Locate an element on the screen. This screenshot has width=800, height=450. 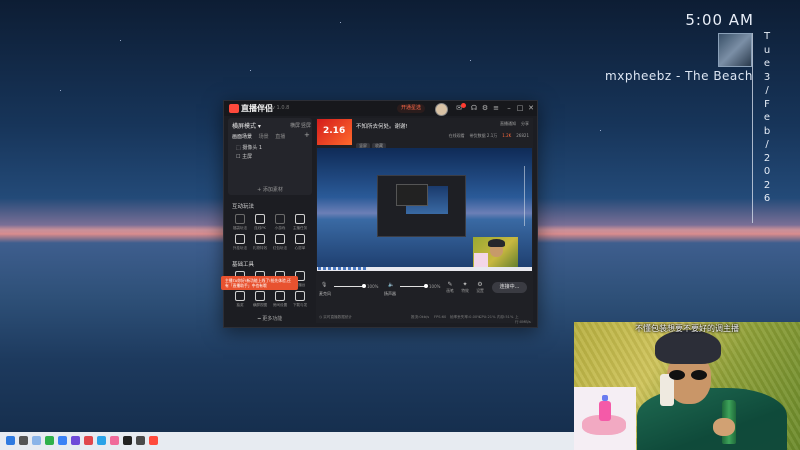
vip-button: 开通星选 is located at coordinates (411, 108).